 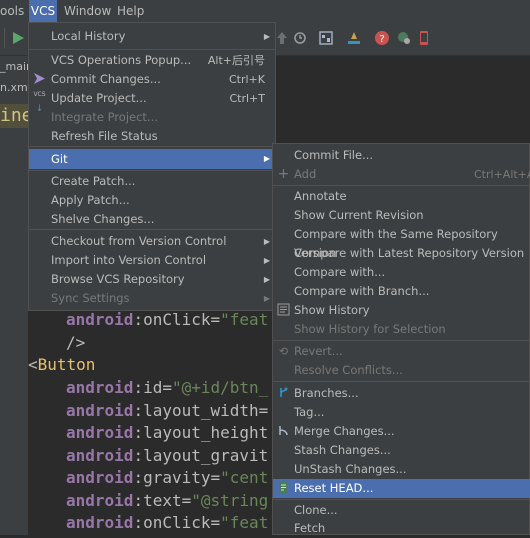 I want to click on menu-item-vcs-operations-popup: VCS Operations Popup... Alt+后引号, so click(x=152, y=60).